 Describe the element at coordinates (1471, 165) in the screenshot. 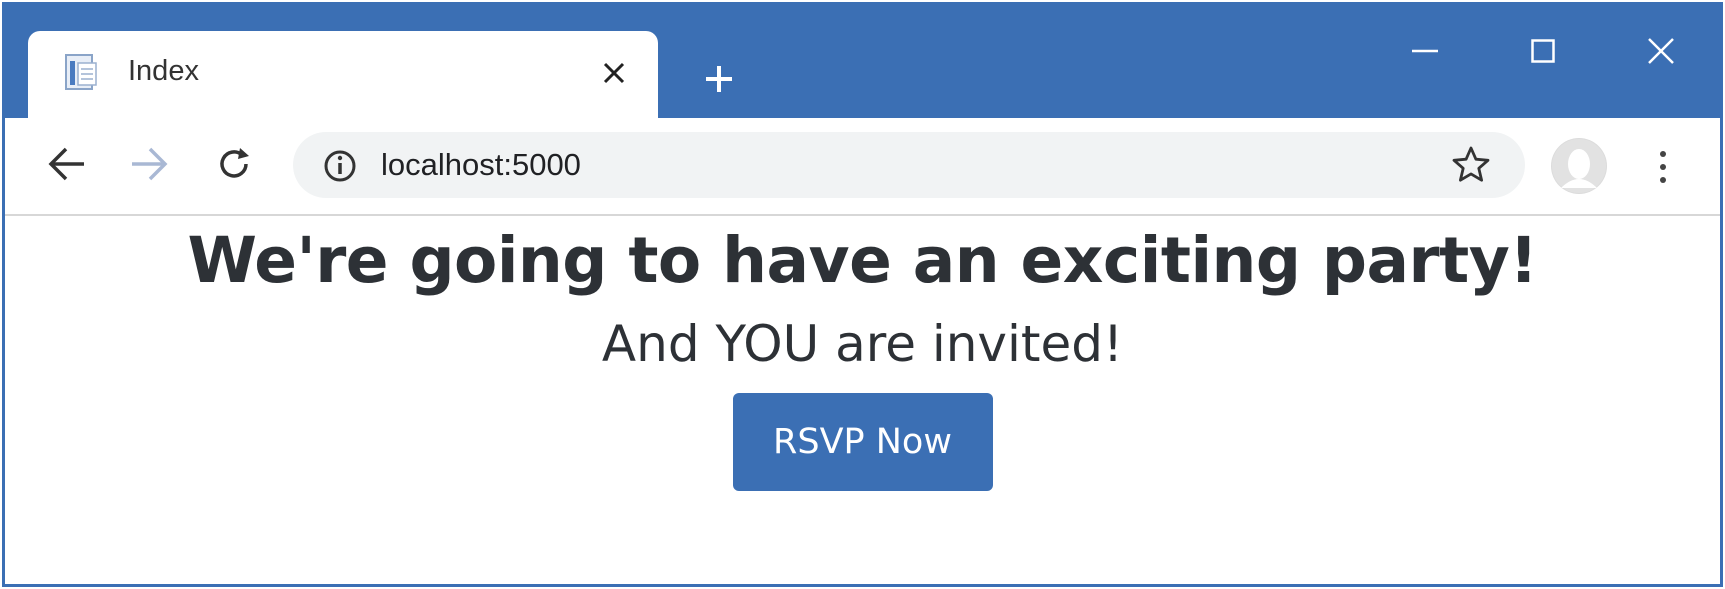

I see `star-icon` at that location.